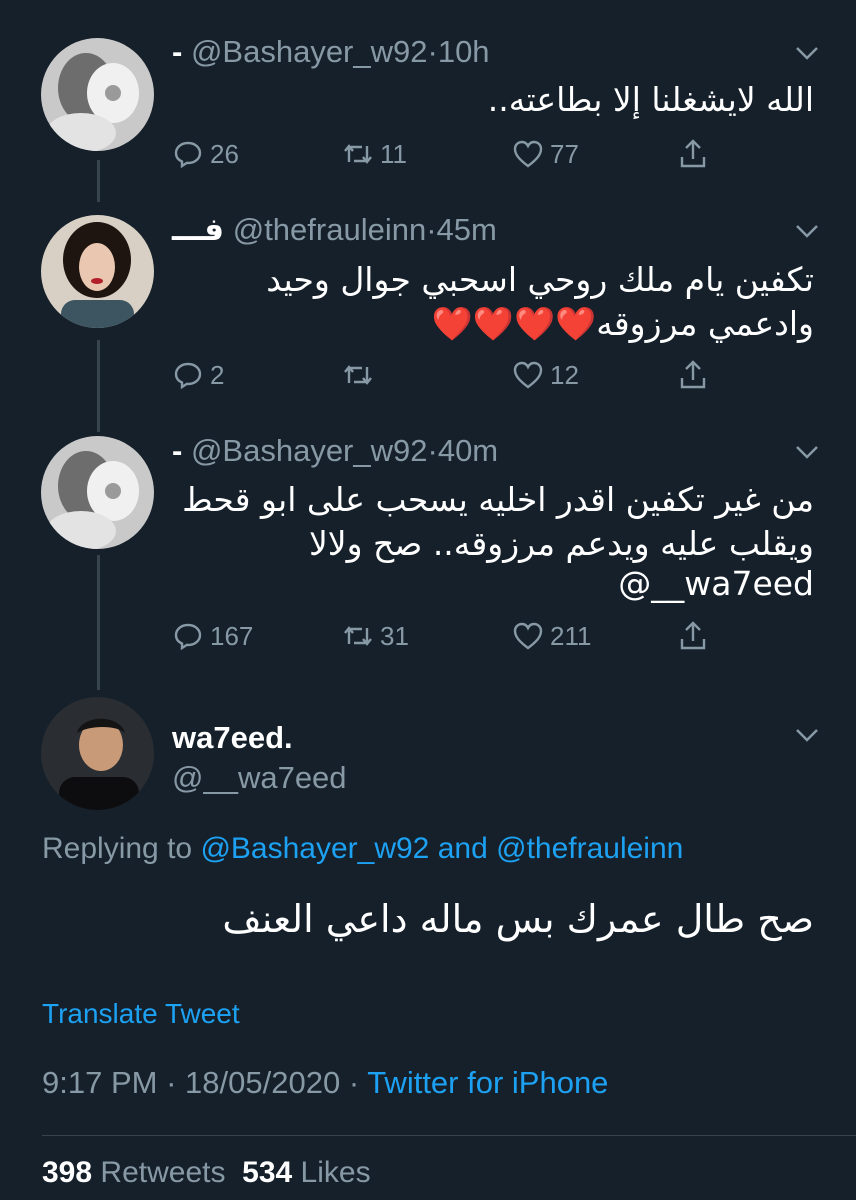 Image resolution: width=856 pixels, height=1200 pixels. Describe the element at coordinates (564, 153) in the screenshot. I see `like-count: 77` at that location.